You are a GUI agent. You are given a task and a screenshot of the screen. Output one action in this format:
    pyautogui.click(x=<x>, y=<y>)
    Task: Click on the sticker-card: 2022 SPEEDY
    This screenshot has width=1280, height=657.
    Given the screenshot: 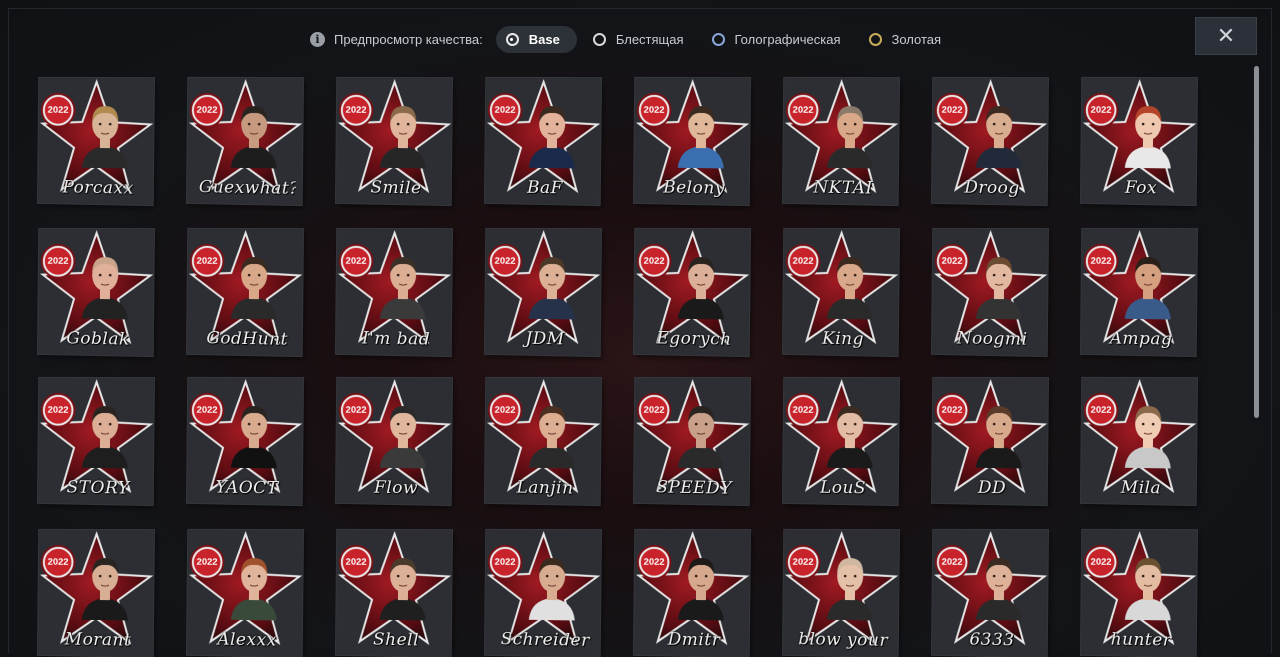 What is the action you would take?
    pyautogui.click(x=692, y=441)
    